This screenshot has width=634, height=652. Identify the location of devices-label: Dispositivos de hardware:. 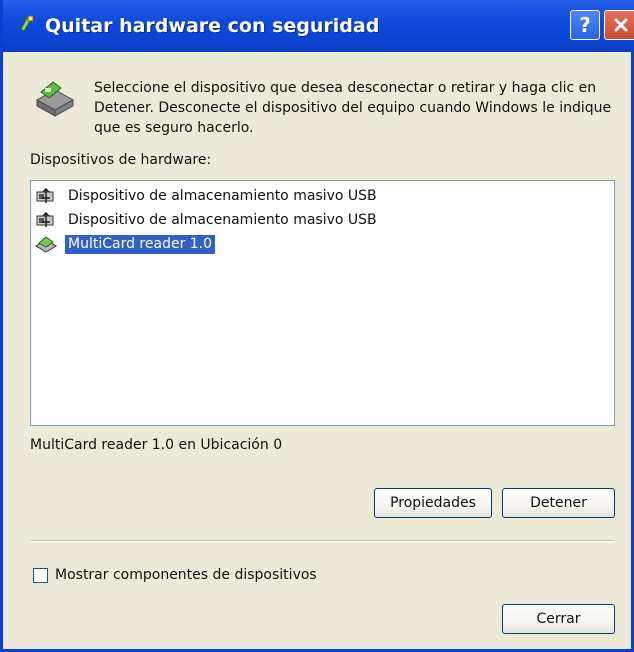
(121, 160).